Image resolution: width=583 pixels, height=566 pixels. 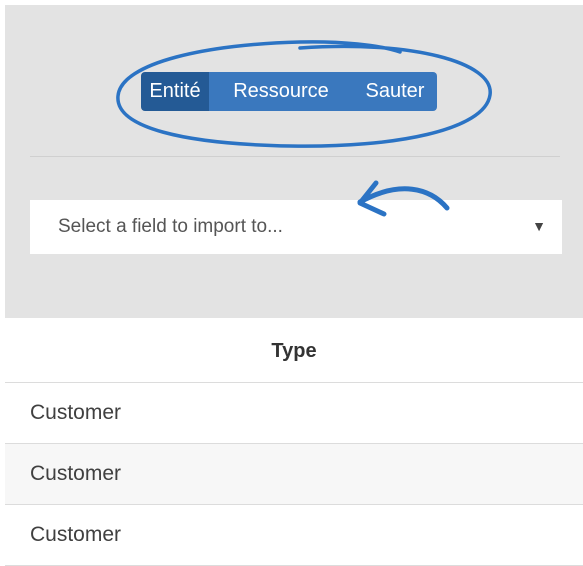 I want to click on column-header-type: Type, so click(x=294, y=351).